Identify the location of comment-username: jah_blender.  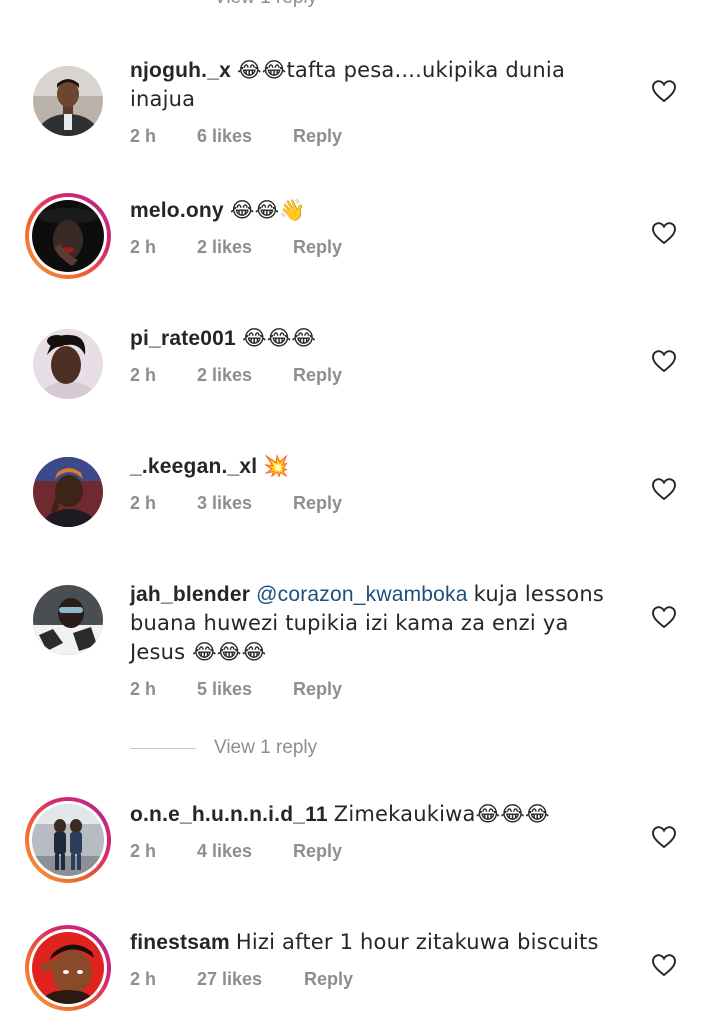
(190, 594).